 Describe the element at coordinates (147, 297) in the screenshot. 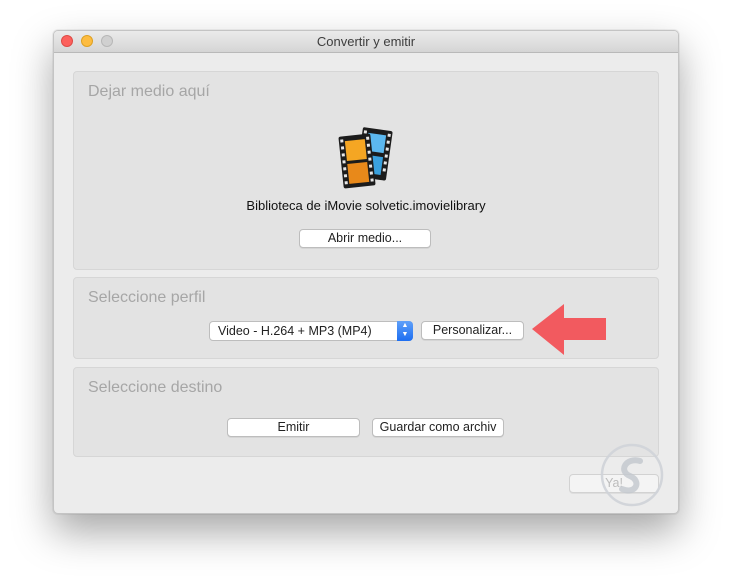

I see `profile-label: Seleccione perfil` at that location.